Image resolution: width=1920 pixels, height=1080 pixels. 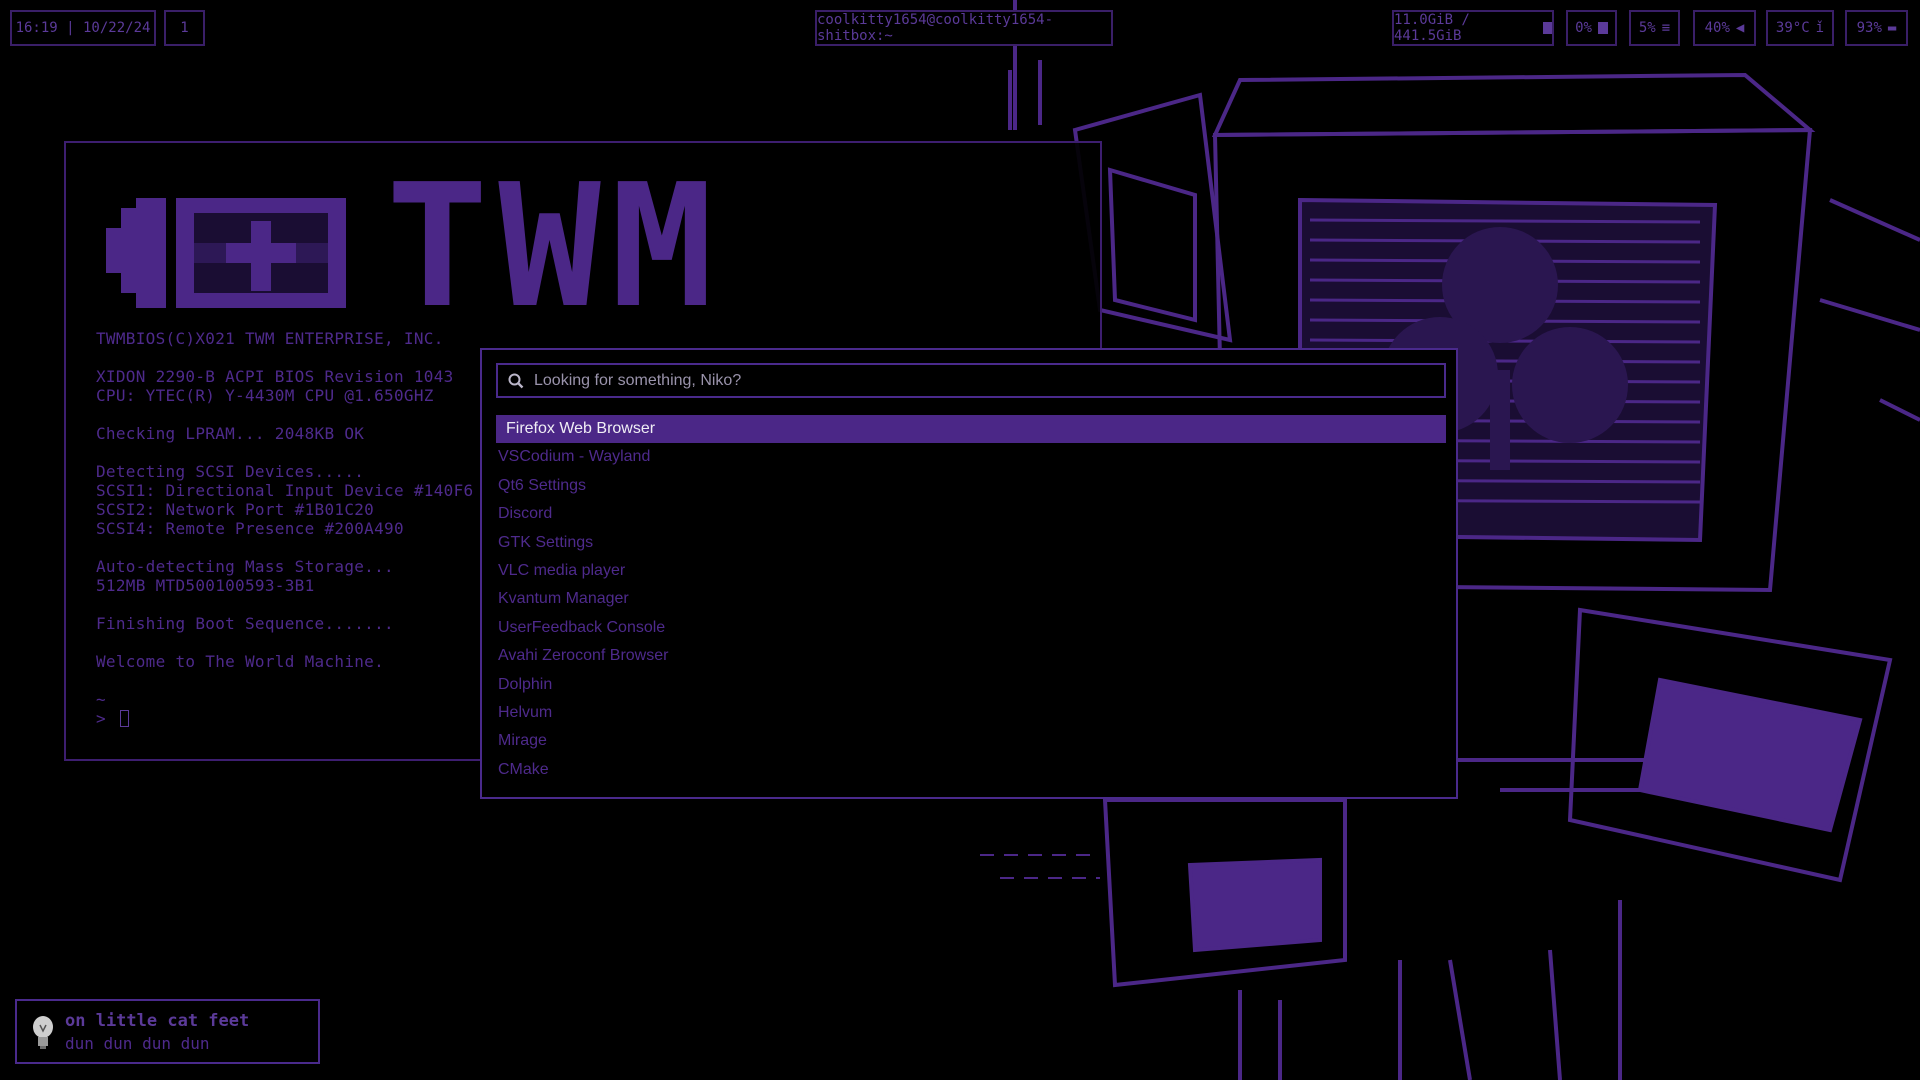 I want to click on disk-text: 5%, so click(x=1647, y=28).